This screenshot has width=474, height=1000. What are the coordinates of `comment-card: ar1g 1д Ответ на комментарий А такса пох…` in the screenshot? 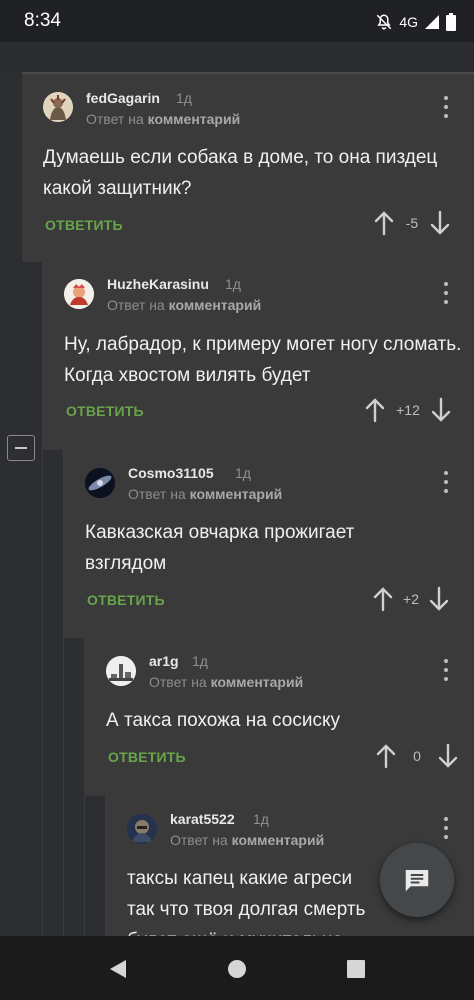 It's located at (279, 717).